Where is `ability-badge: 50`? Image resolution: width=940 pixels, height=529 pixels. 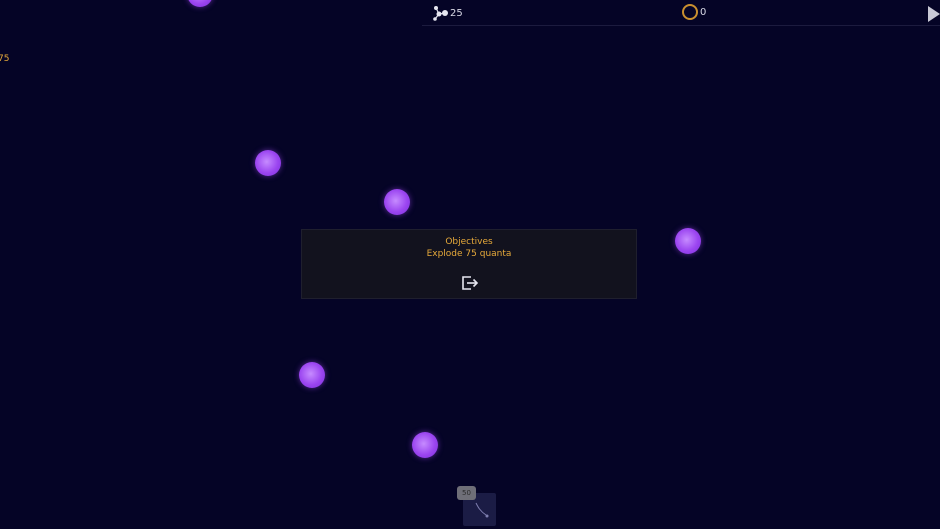 ability-badge: 50 is located at coordinates (466, 493).